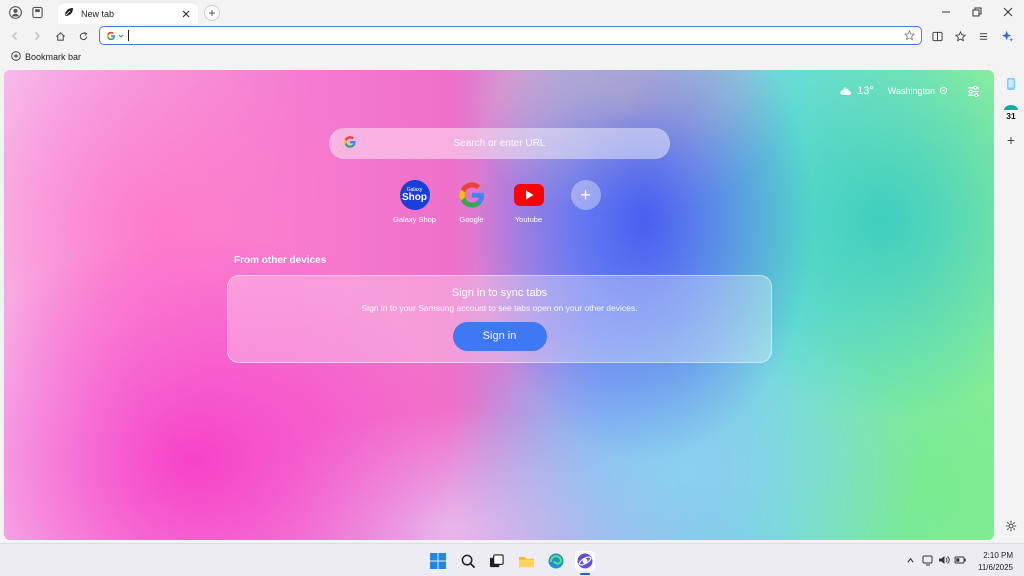 This screenshot has width=1024, height=576. I want to click on search-icon, so click(468, 561).